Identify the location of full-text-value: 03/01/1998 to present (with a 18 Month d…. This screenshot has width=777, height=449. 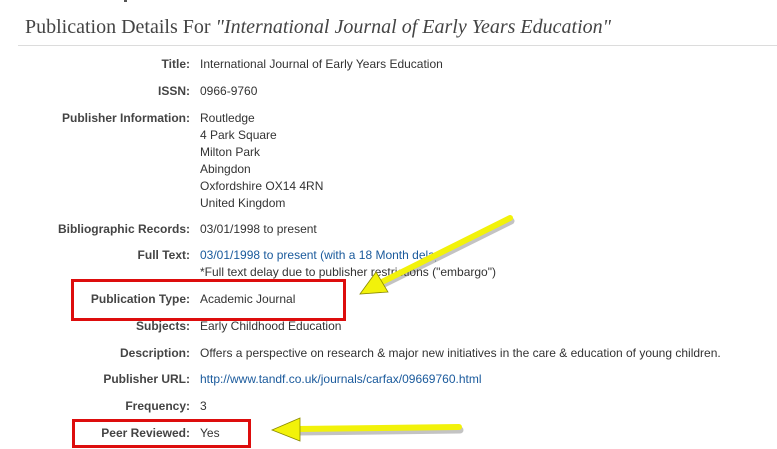
(348, 264).